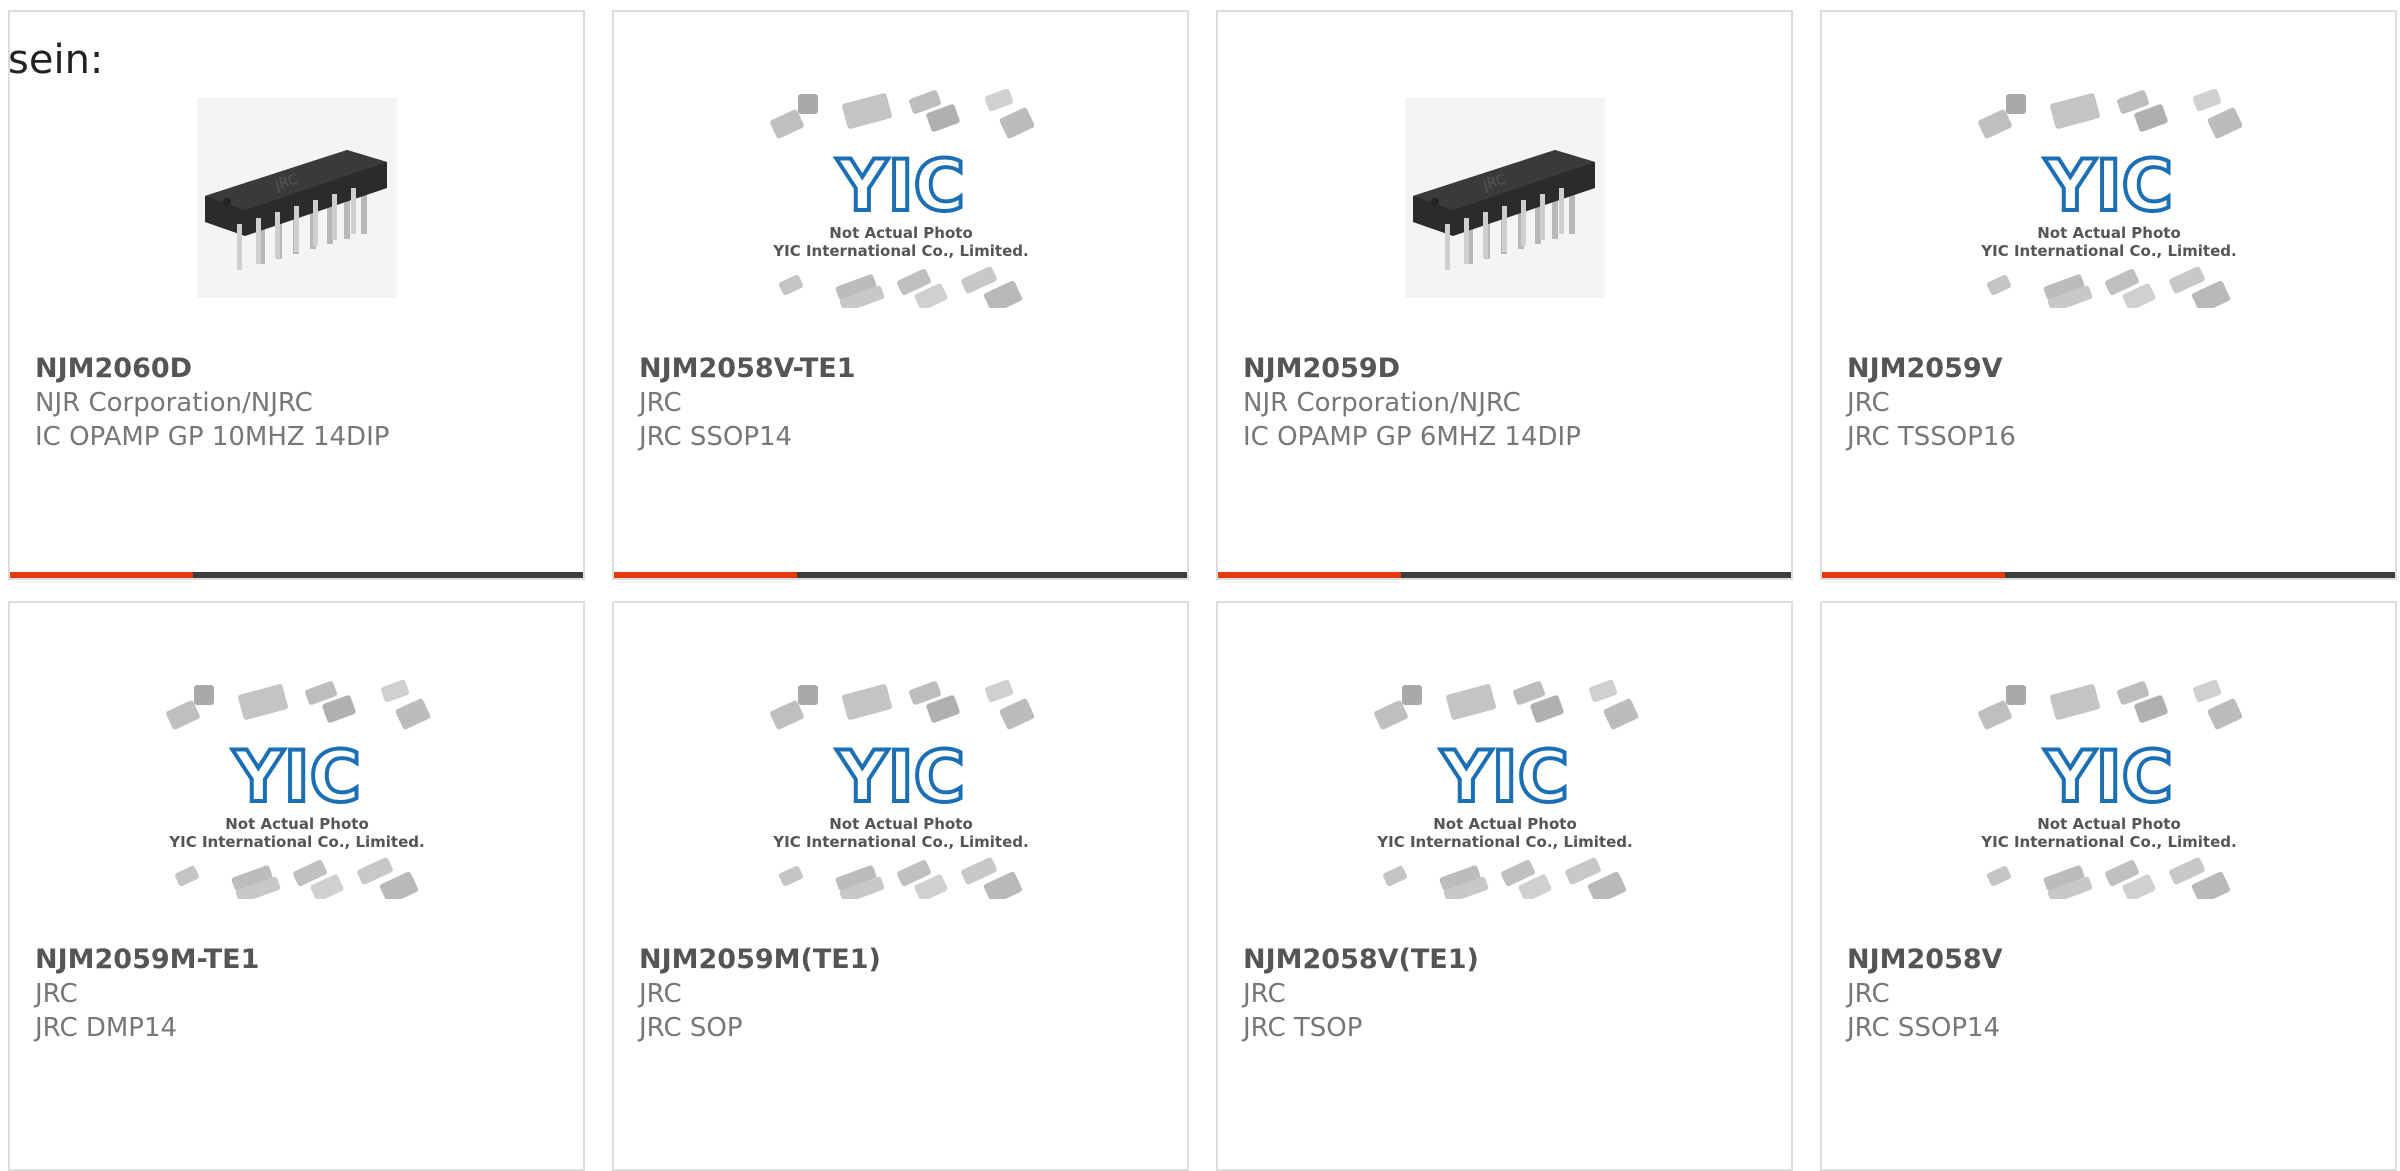  Describe the element at coordinates (1931, 437) in the screenshot. I see `description-label: JRC TSSOP16` at that location.